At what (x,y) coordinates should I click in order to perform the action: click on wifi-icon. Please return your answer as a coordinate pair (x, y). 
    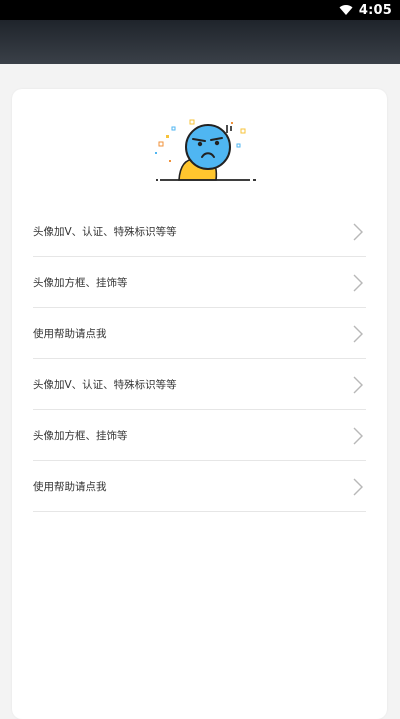
    Looking at the image, I should click on (346, 10).